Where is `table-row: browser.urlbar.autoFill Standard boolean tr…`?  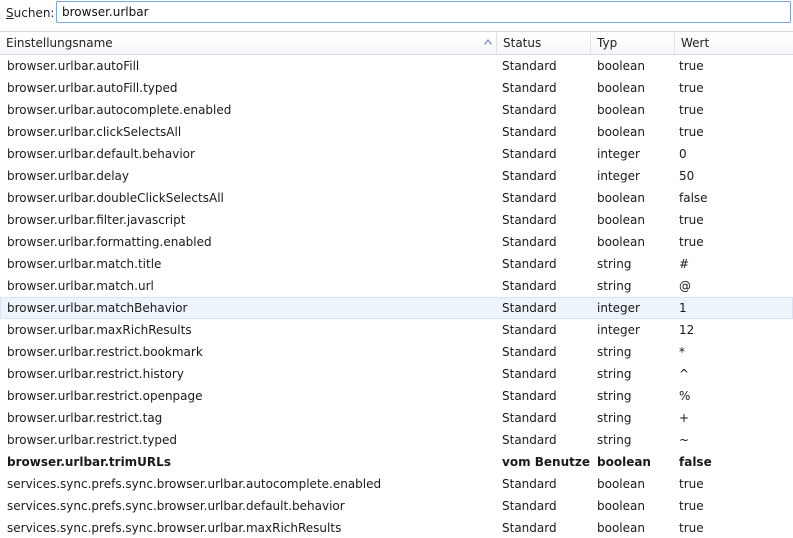
table-row: browser.urlbar.autoFill Standard boolean tr… is located at coordinates (396, 66).